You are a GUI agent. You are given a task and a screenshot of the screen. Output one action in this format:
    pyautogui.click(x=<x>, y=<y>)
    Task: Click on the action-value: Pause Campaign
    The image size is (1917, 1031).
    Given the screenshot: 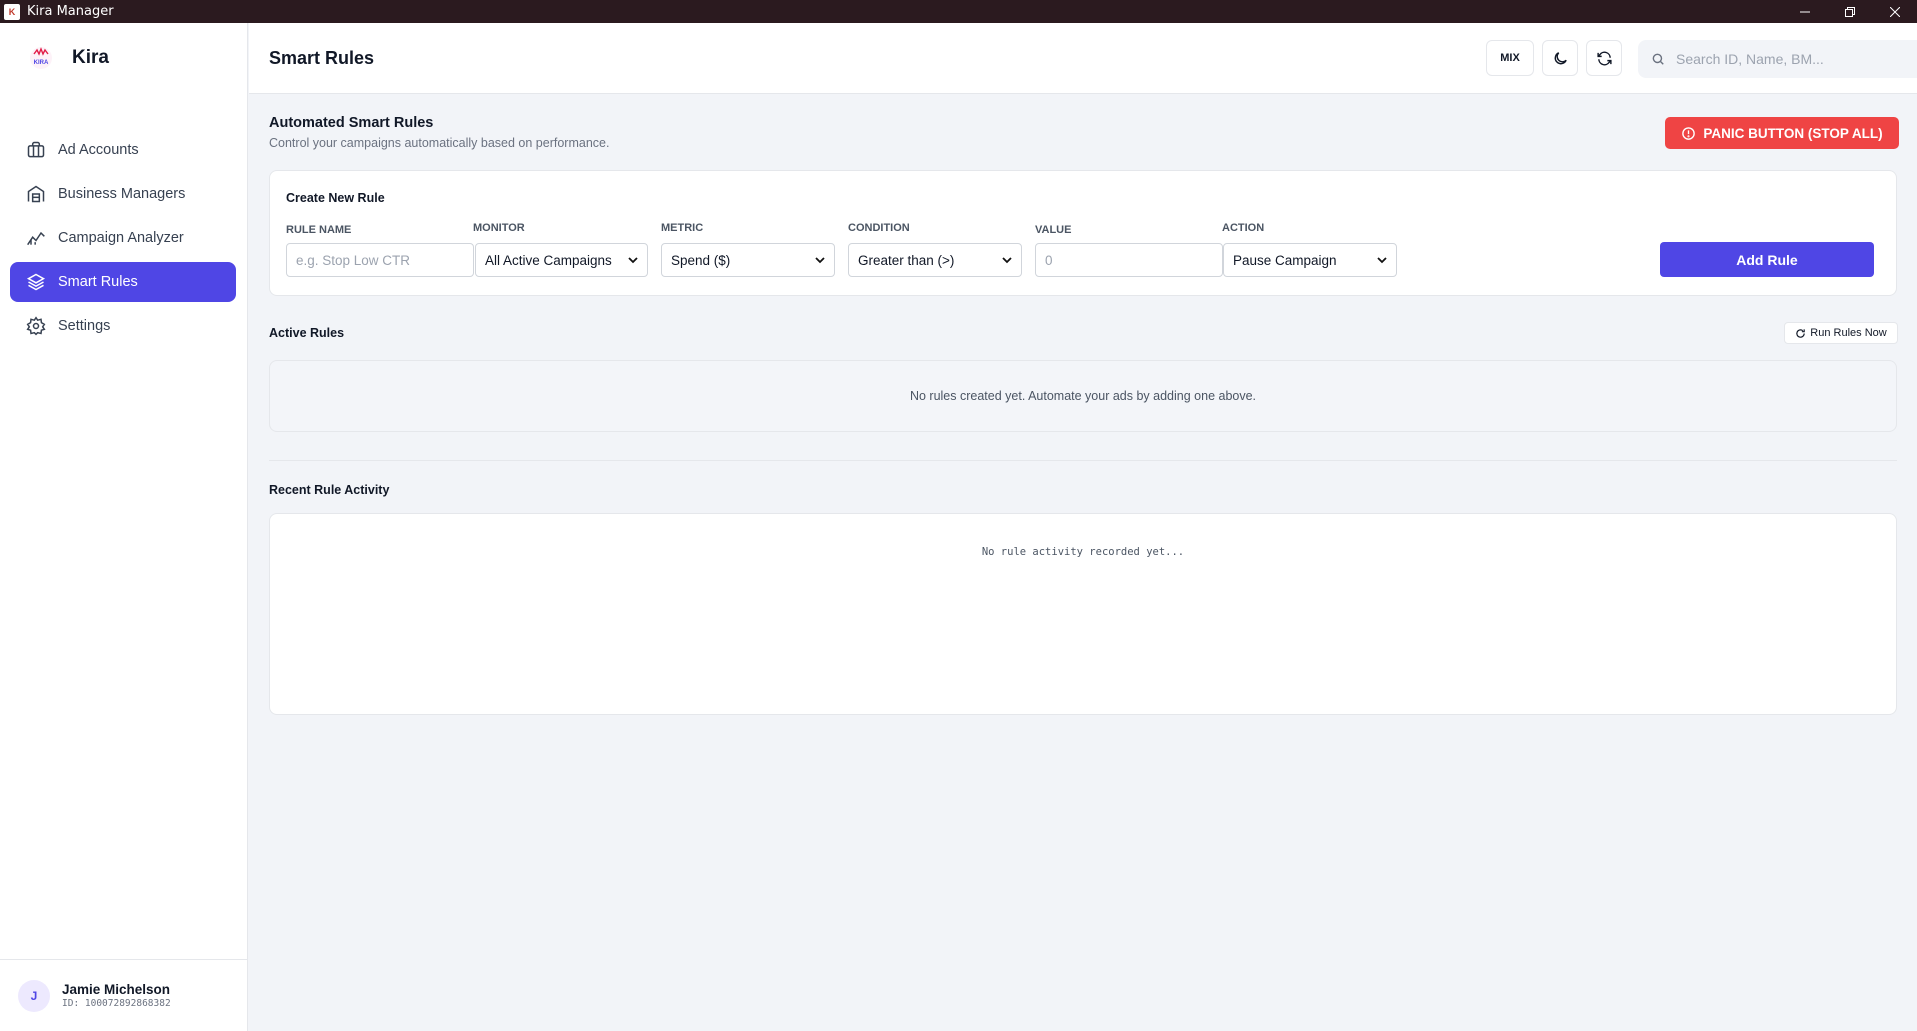 What is the action you would take?
    pyautogui.click(x=1285, y=260)
    